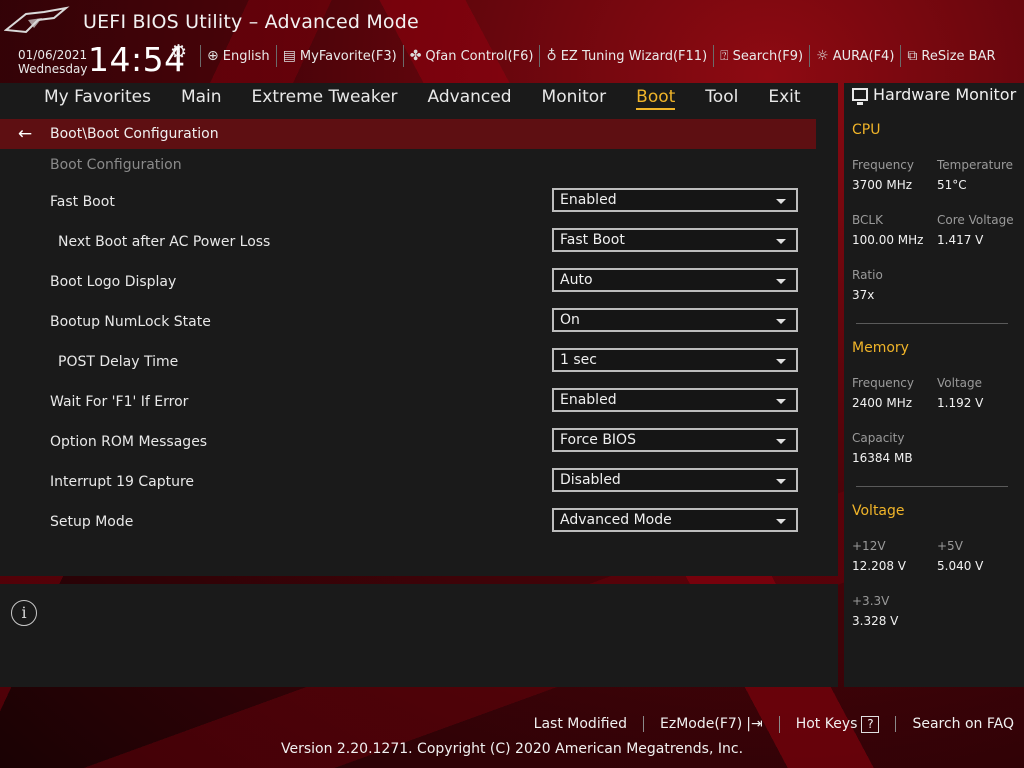 This screenshot has height=768, width=1024. I want to click on language-button: ⊕ English, so click(238, 56).